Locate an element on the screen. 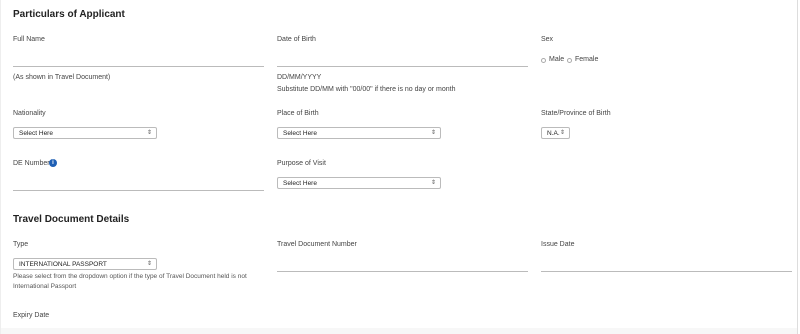  purpose-select: Select Here ⇕ is located at coordinates (359, 183).